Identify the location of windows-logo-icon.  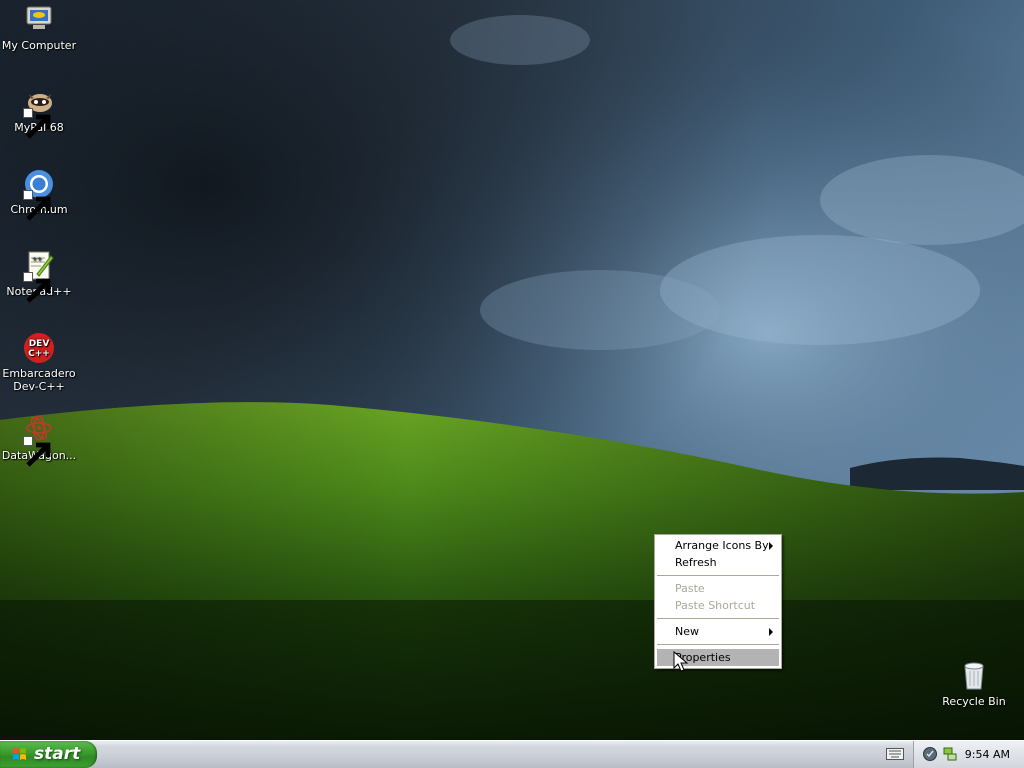
(19, 754).